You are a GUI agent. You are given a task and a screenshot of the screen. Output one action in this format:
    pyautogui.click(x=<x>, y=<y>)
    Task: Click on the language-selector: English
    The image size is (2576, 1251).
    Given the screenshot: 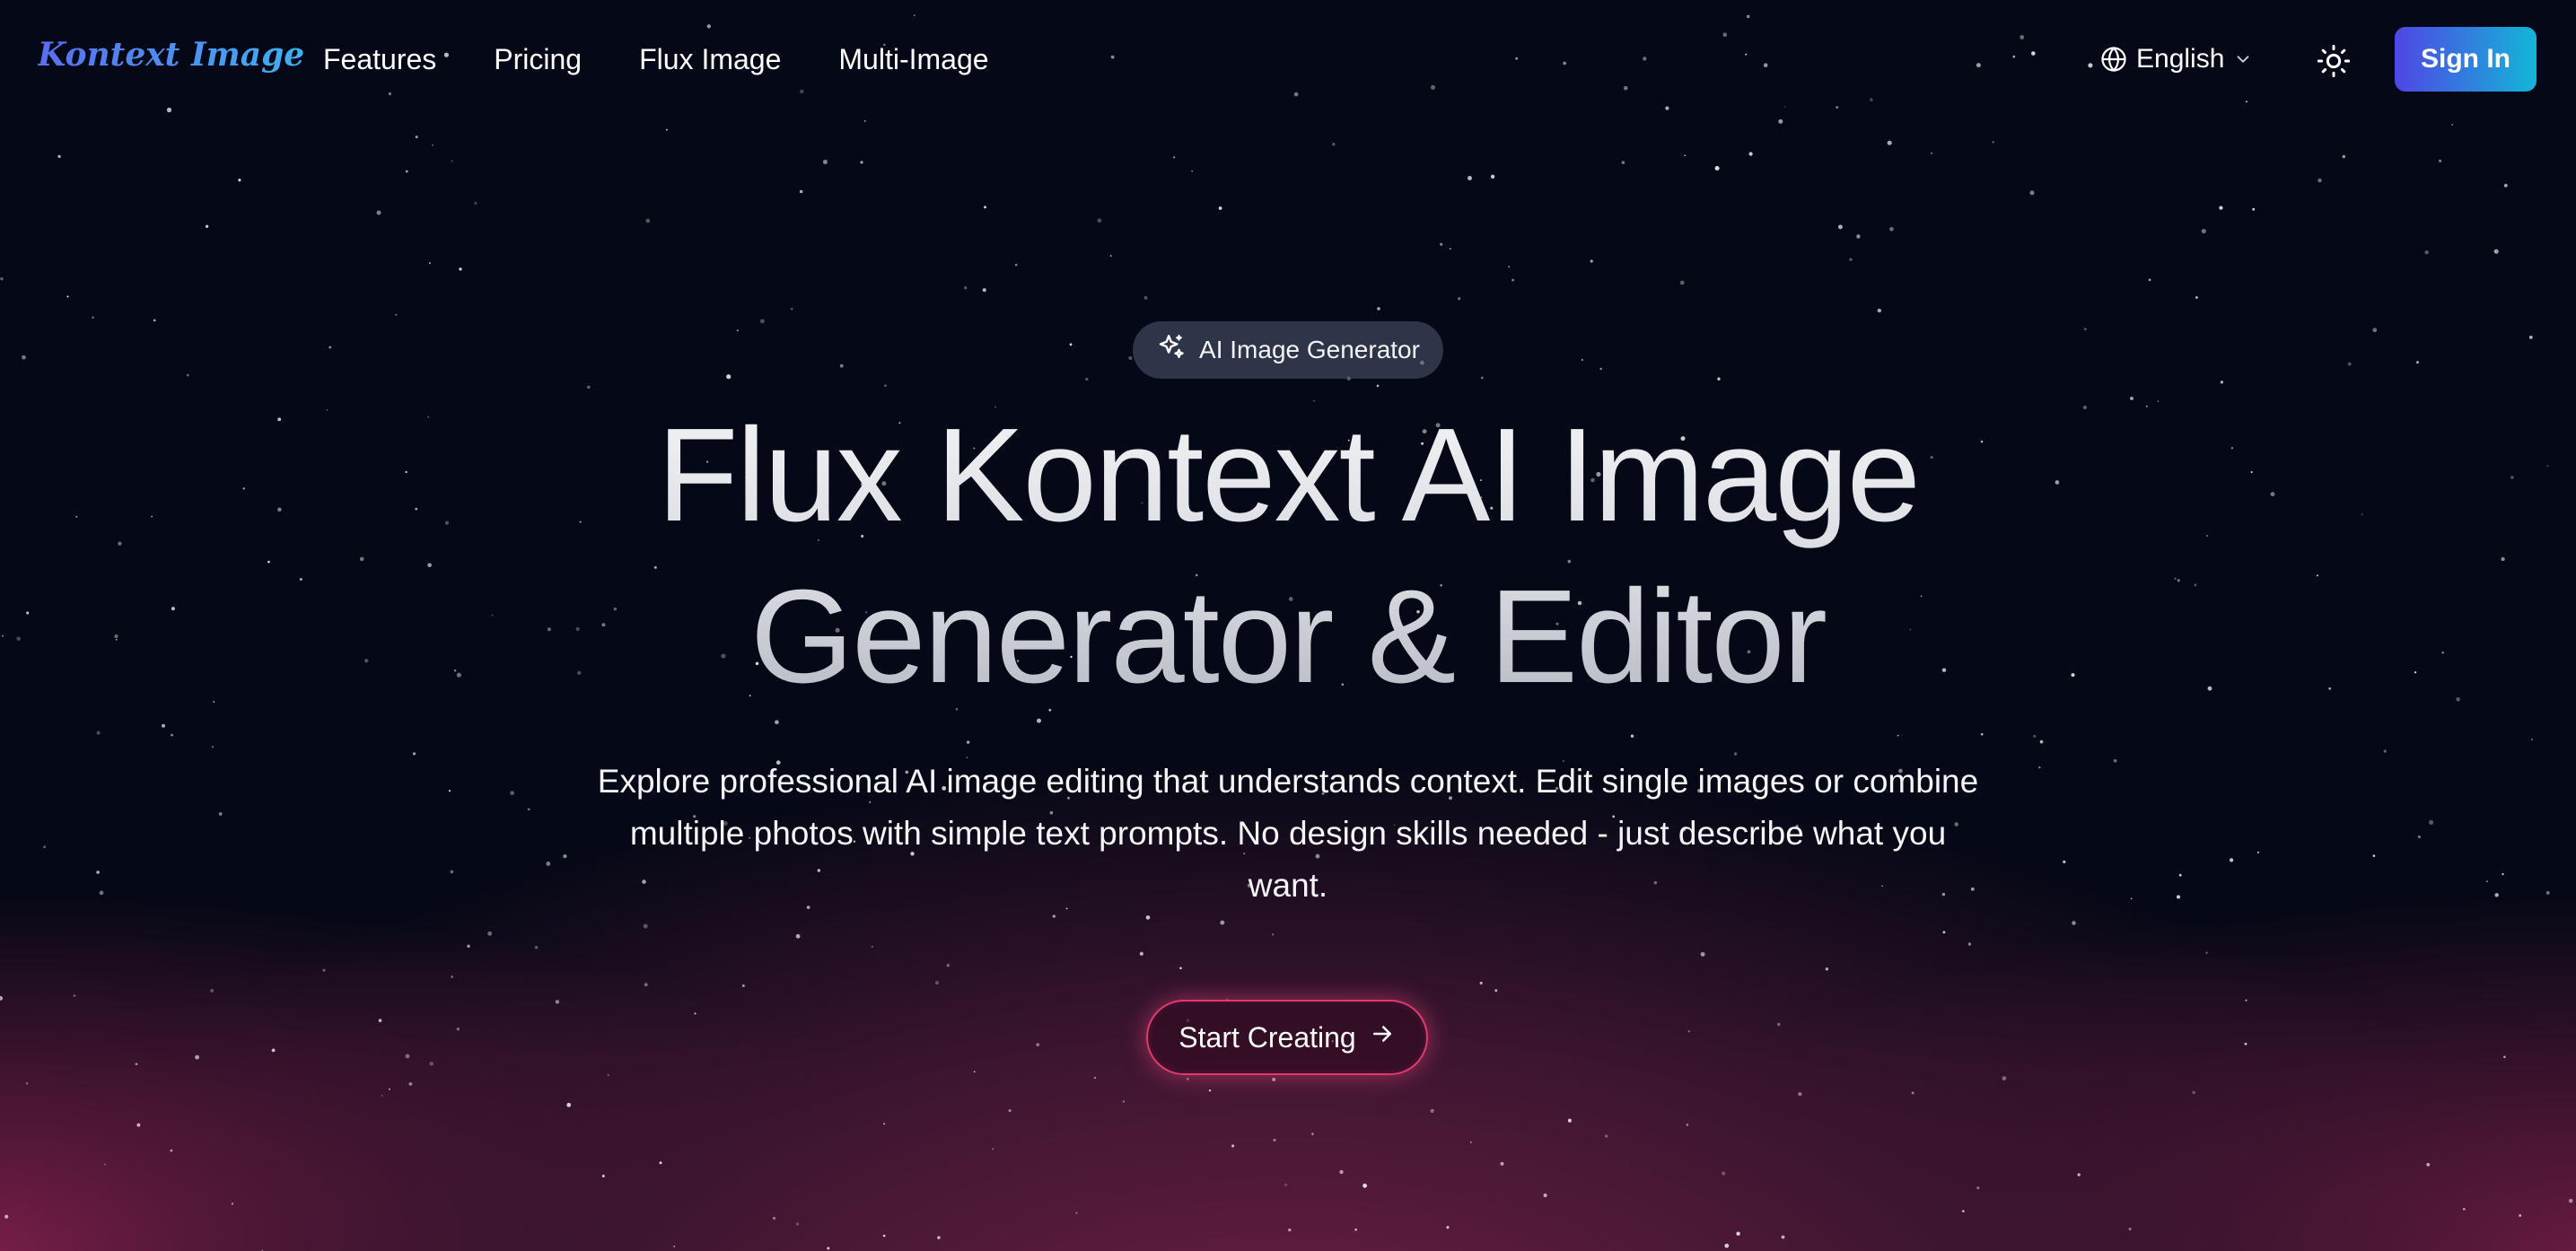 What is the action you would take?
    pyautogui.click(x=2176, y=59)
    